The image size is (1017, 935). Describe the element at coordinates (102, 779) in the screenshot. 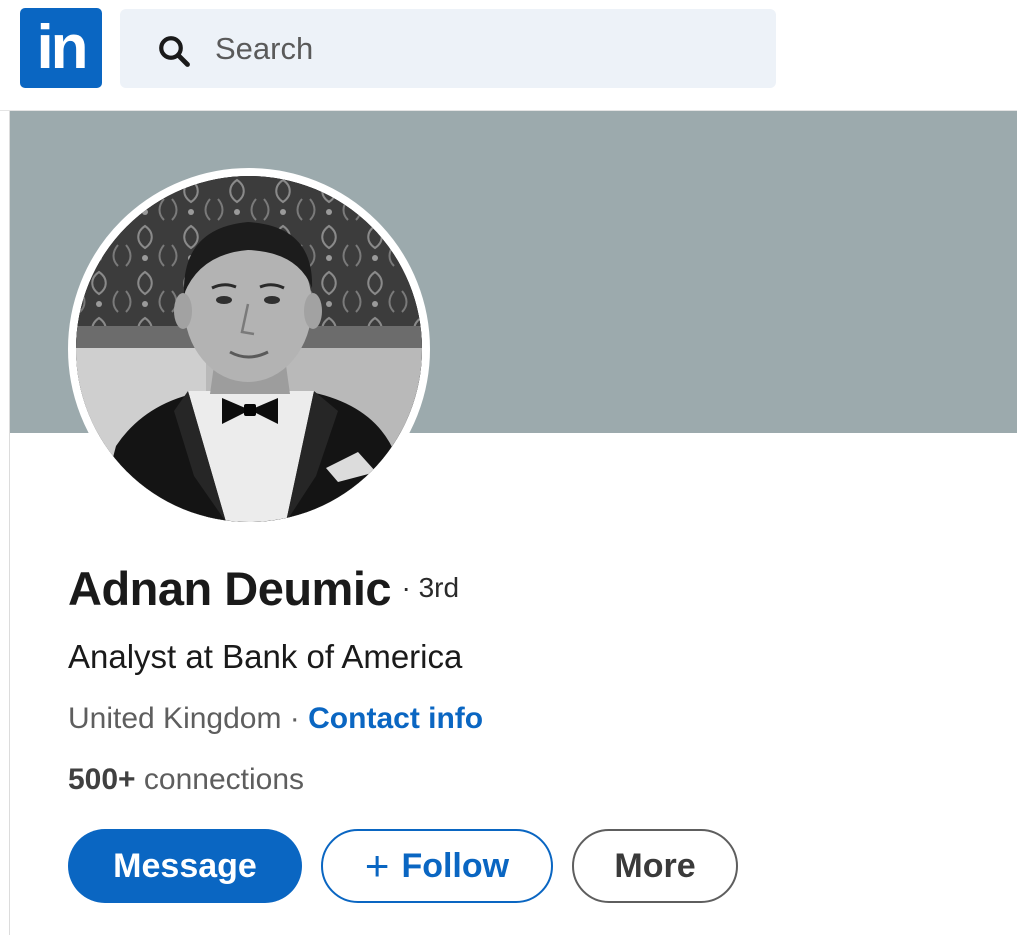

I see `connections-number: 500+` at that location.